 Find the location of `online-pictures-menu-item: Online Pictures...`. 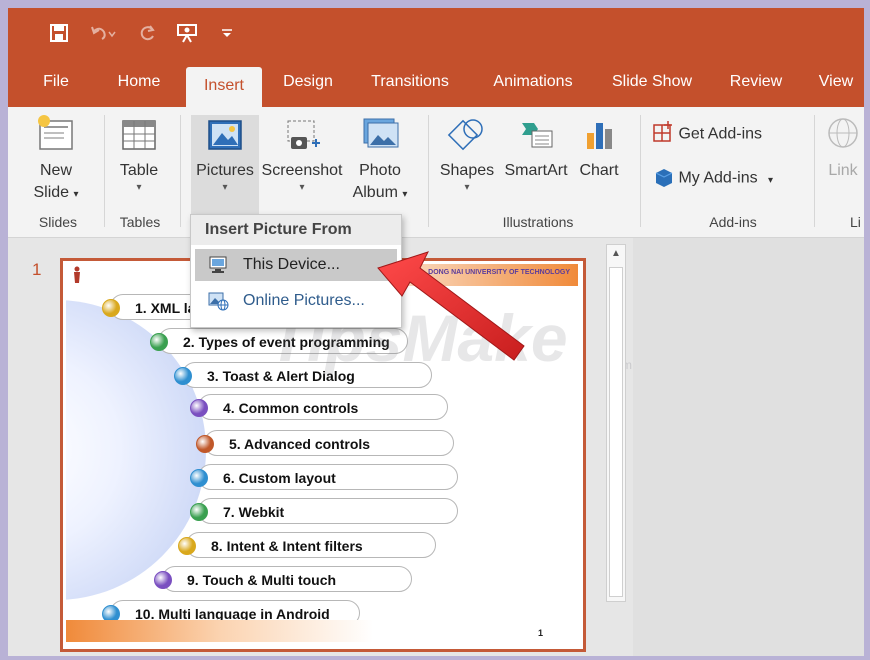

online-pictures-menu-item: Online Pictures... is located at coordinates (296, 301).